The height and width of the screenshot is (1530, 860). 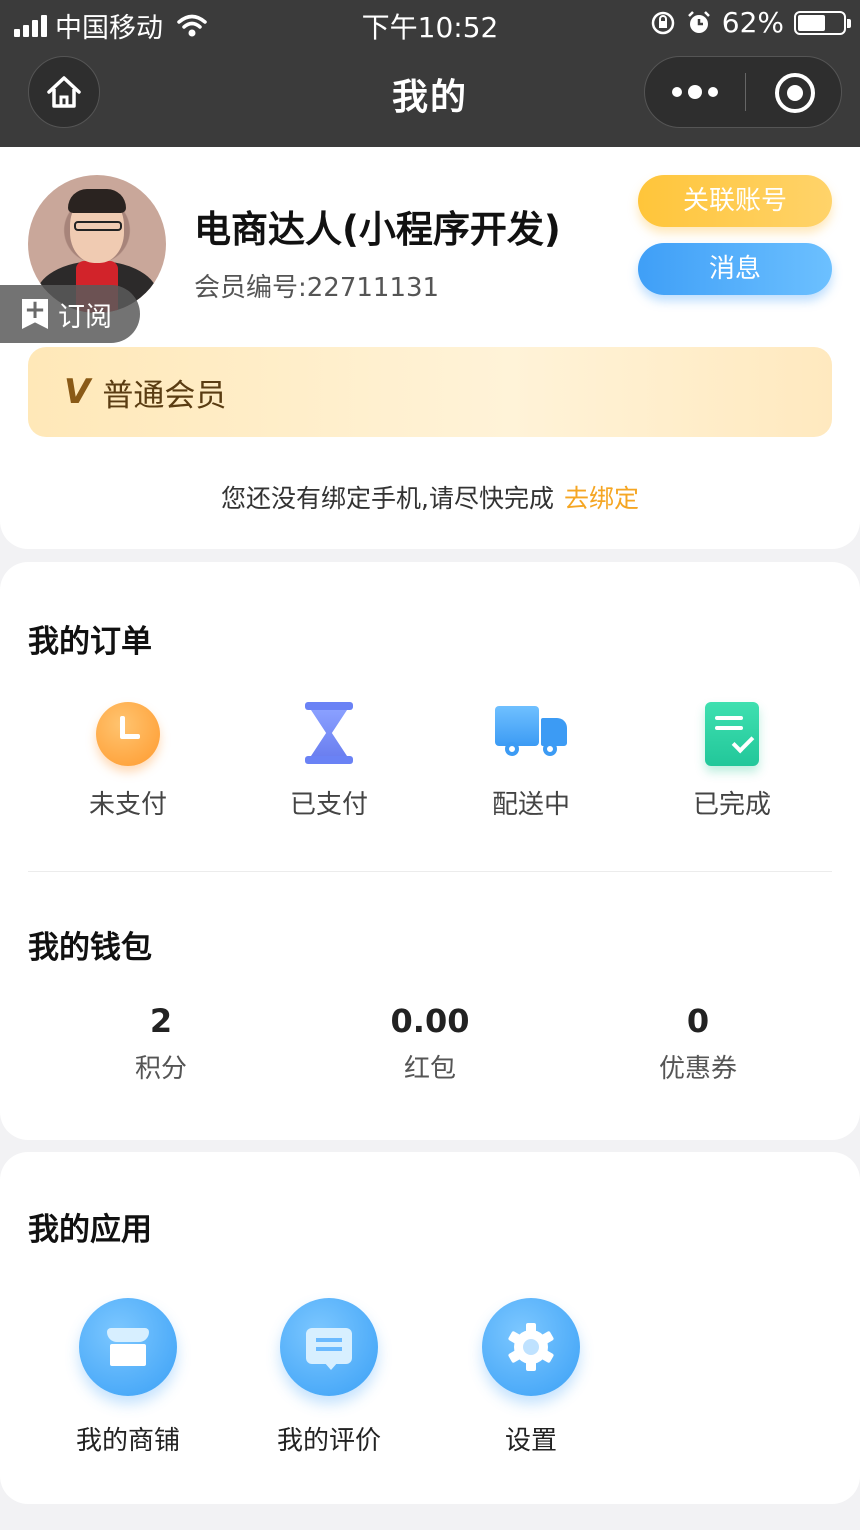 What do you see at coordinates (752, 22) in the screenshot?
I see `battery-percent: 62%` at bounding box center [752, 22].